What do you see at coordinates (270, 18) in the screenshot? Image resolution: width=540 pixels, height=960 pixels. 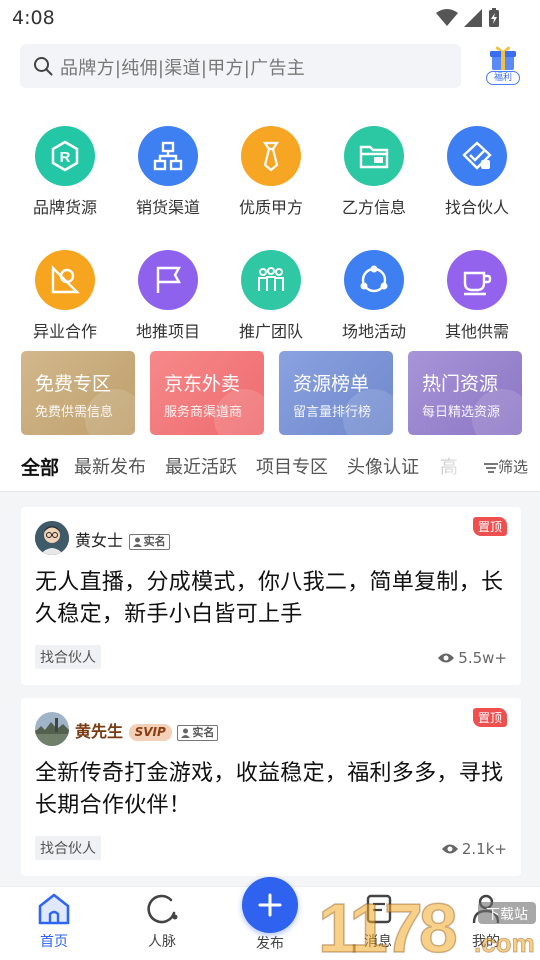 I see `status-bar: 4:08` at bounding box center [270, 18].